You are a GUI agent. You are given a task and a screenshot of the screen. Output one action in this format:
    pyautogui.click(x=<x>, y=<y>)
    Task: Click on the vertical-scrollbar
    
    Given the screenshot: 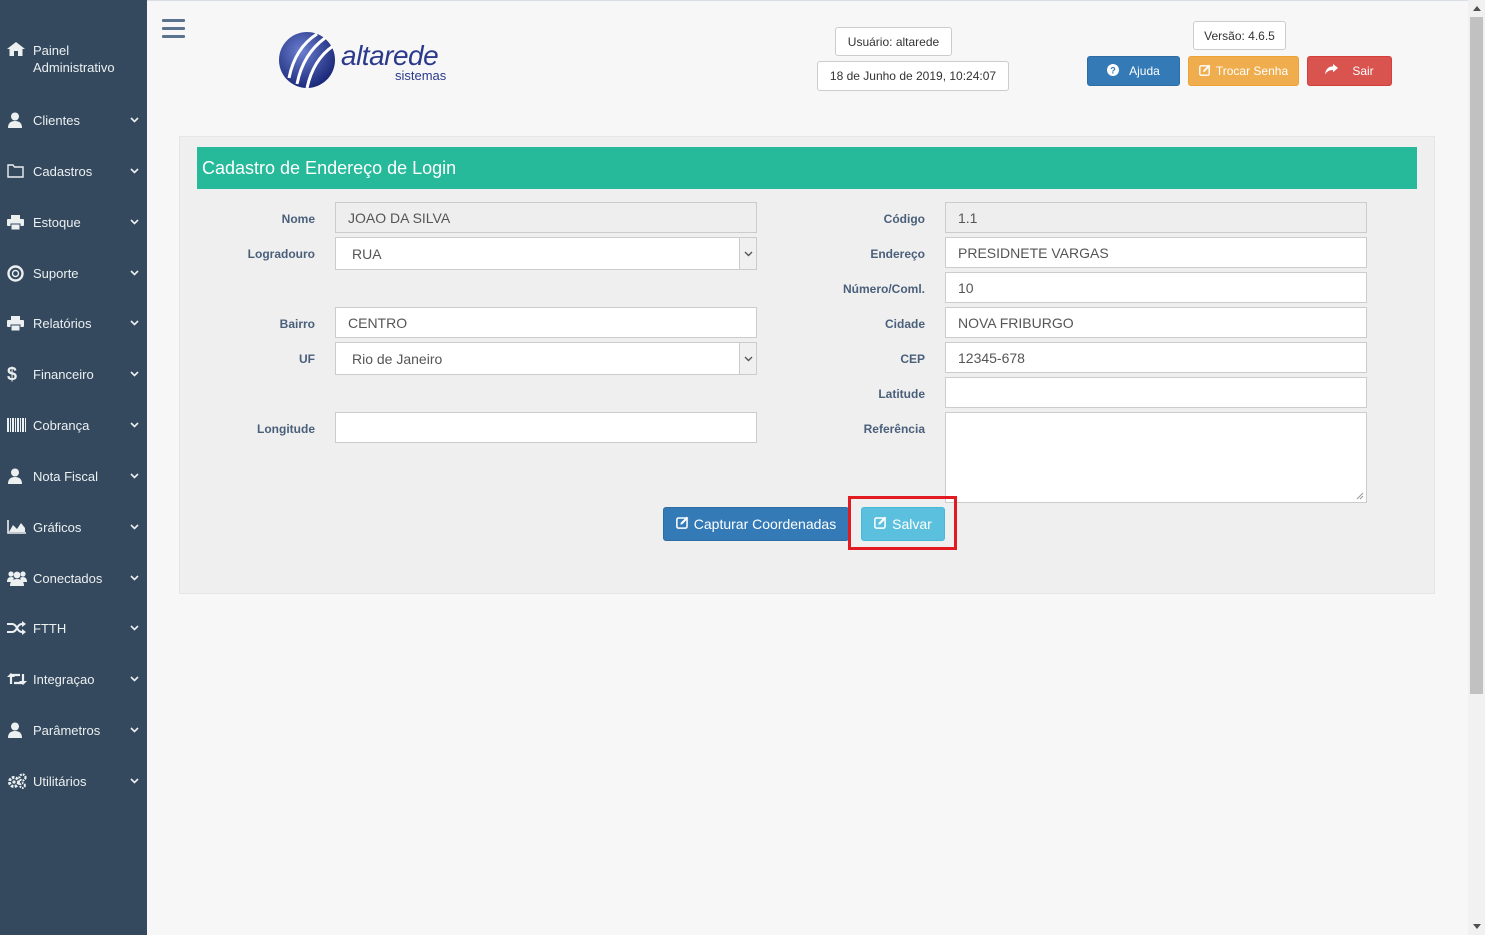 What is the action you would take?
    pyautogui.click(x=1476, y=467)
    